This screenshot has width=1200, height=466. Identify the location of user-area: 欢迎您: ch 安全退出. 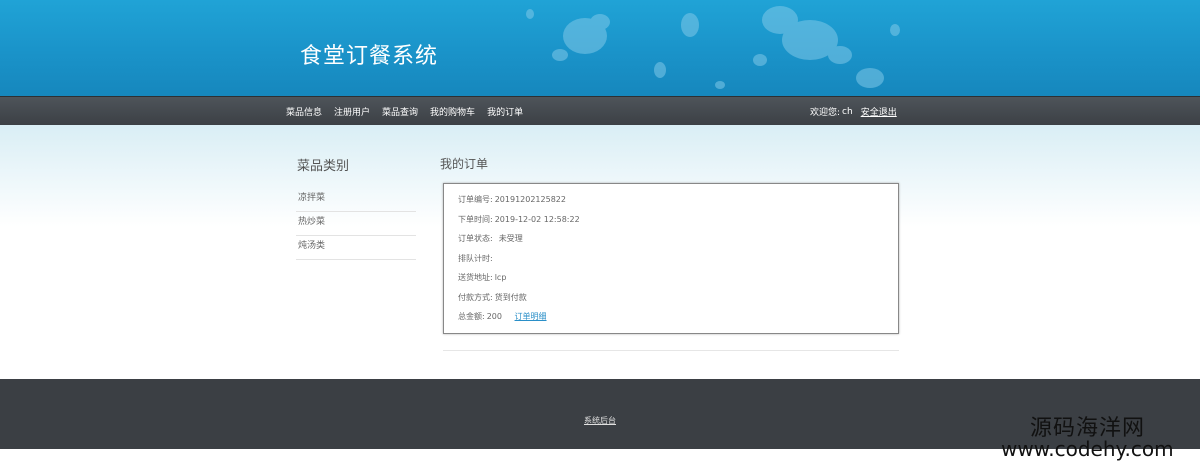
(853, 111).